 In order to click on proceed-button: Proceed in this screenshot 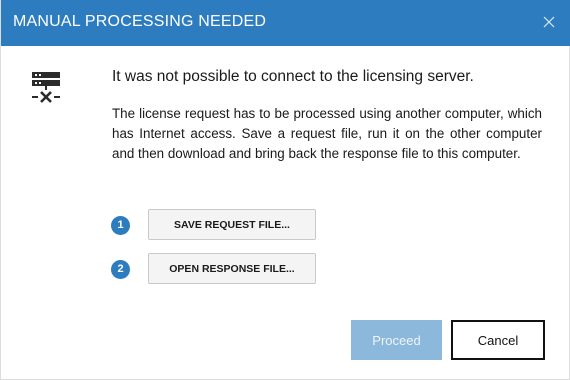, I will do `click(396, 340)`.